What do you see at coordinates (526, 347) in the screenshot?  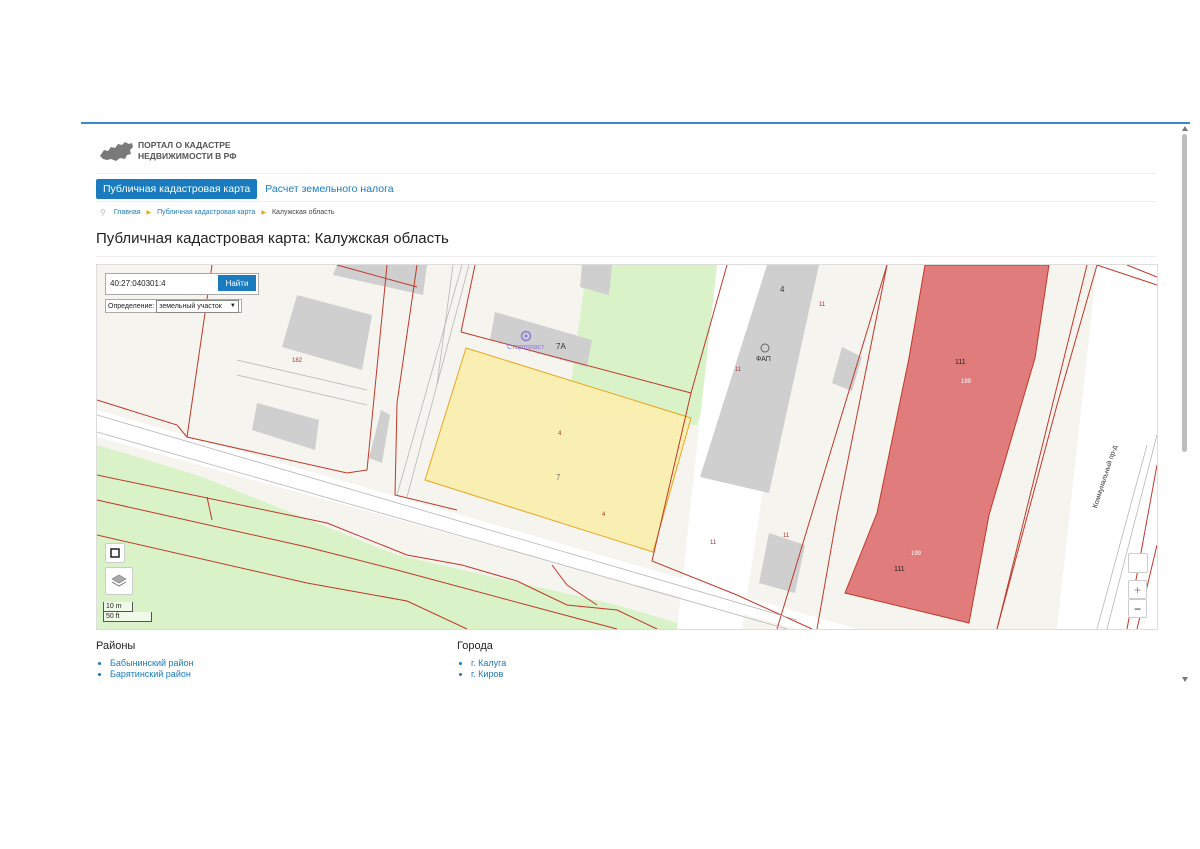 I see `label-startplast: Стартпласт` at bounding box center [526, 347].